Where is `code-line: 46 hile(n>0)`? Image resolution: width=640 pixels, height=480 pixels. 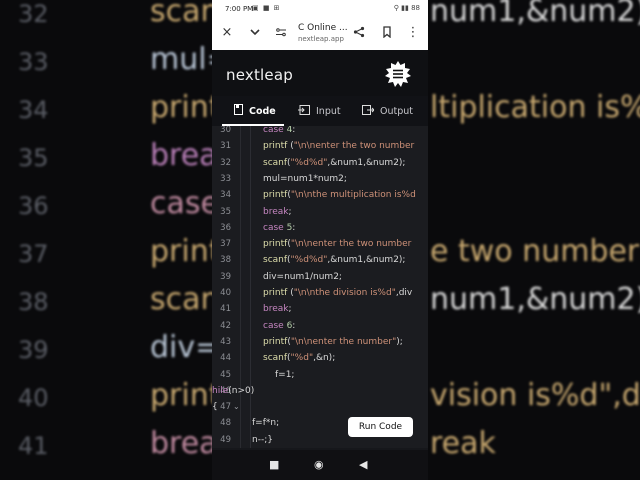
code-line: 46 hile(n>0) is located at coordinates (320, 391).